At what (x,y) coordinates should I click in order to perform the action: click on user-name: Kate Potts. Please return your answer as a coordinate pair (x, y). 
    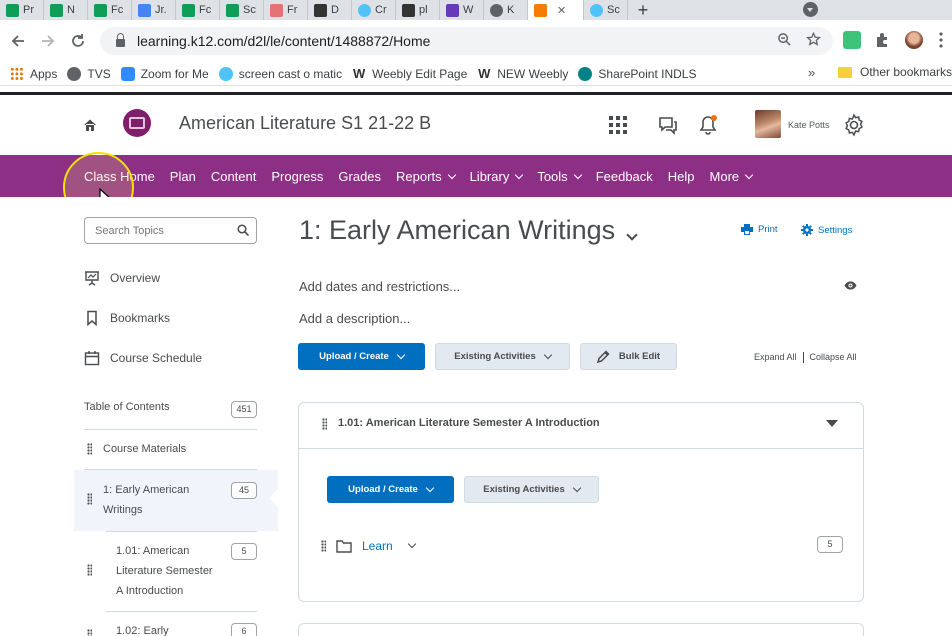
    Looking at the image, I should click on (809, 125).